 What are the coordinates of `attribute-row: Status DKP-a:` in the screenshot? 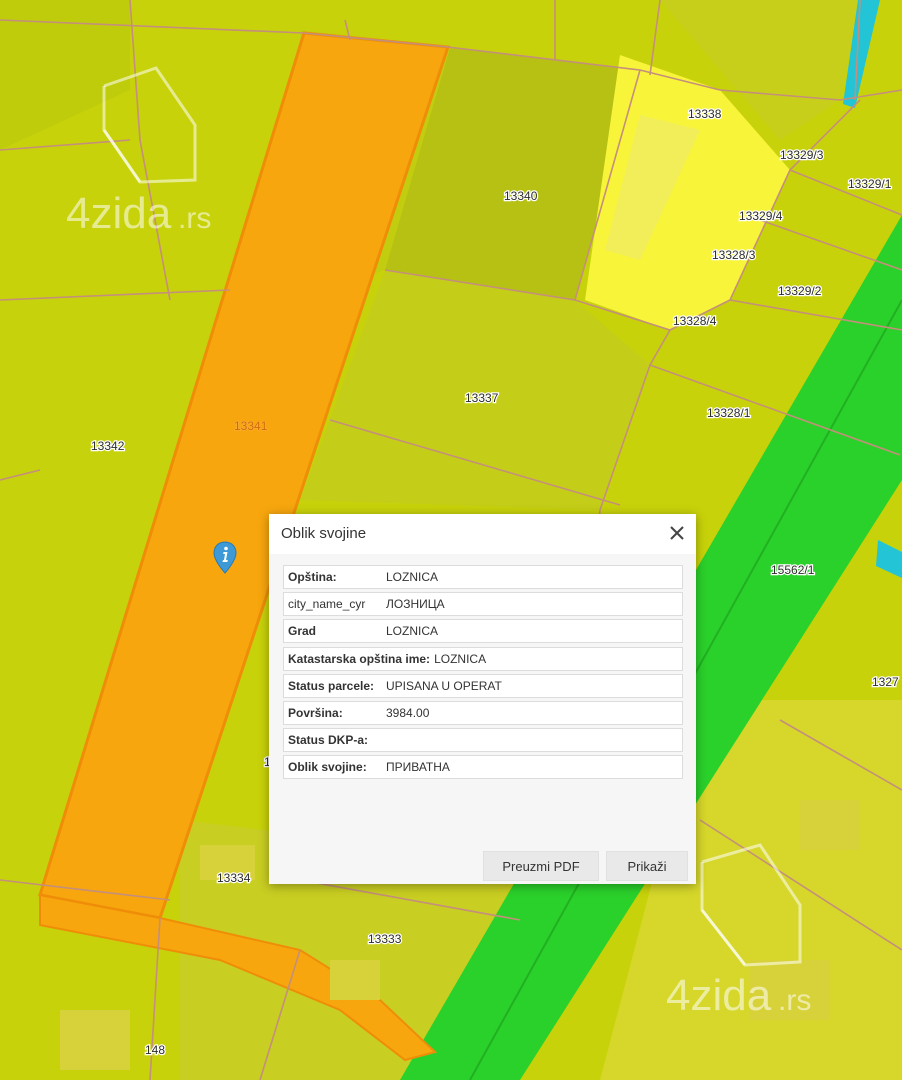 It's located at (483, 740).